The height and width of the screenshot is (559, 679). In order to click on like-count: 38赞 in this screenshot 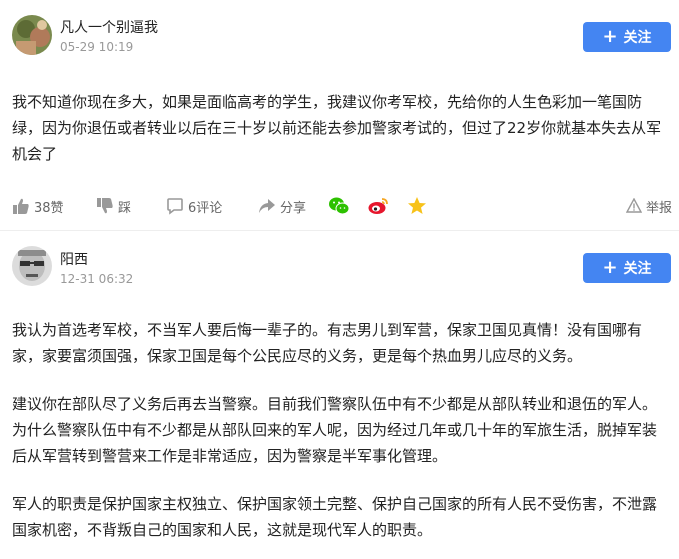, I will do `click(49, 208)`.